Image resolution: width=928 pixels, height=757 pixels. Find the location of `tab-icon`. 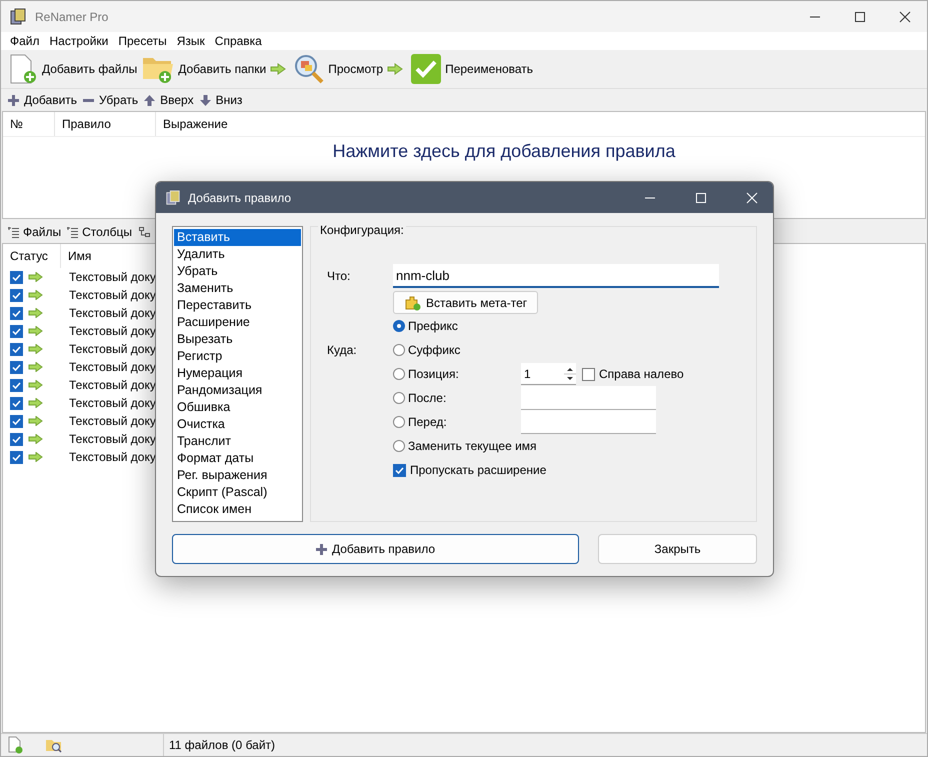

tab-icon is located at coordinates (144, 232).